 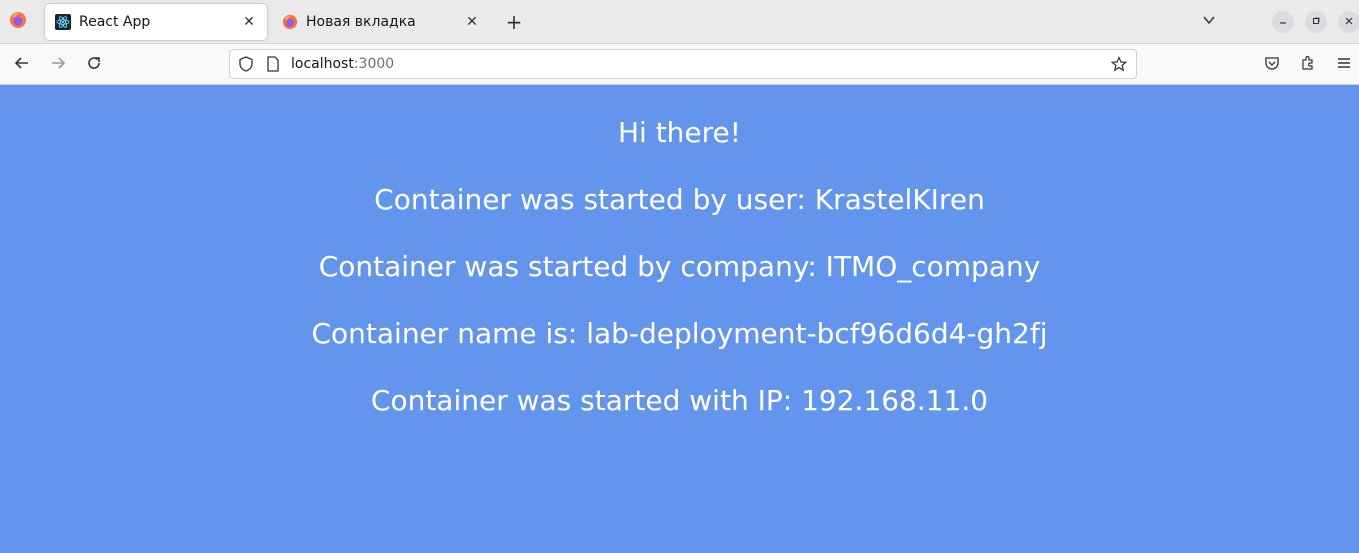 I want to click on close-window-button, so click(x=1348, y=22).